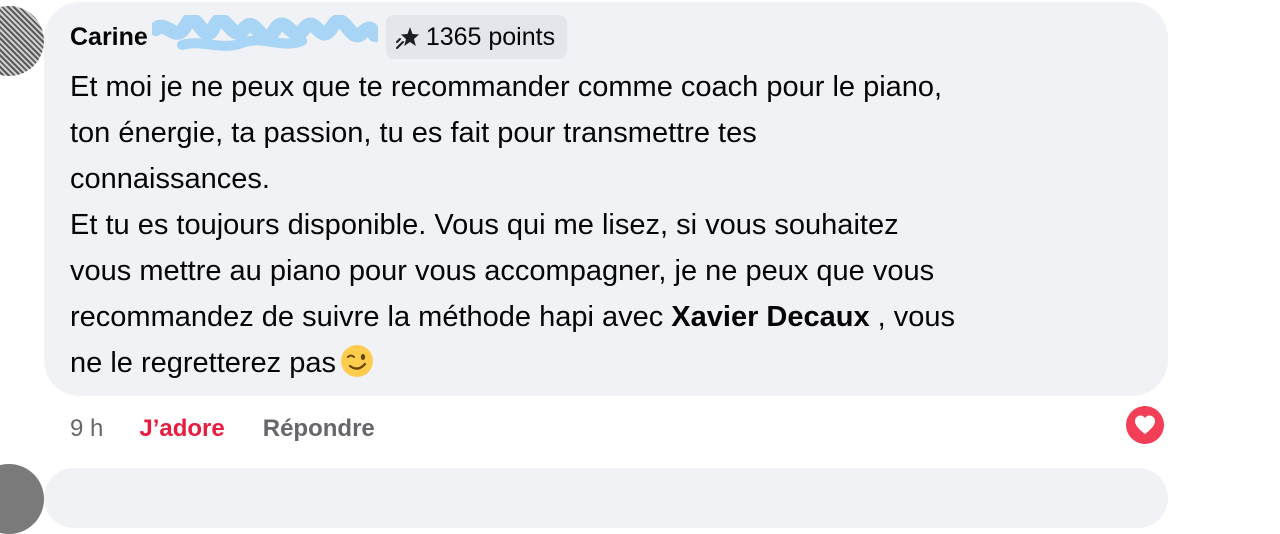  Describe the element at coordinates (407, 37) in the screenshot. I see `star-icon` at that location.